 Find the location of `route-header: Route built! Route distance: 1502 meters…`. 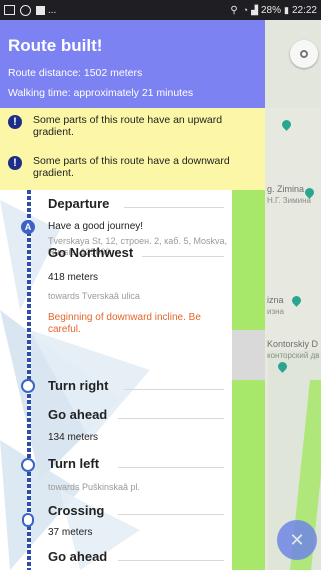

route-header: Route built! Route distance: 1502 meters… is located at coordinates (132, 64).